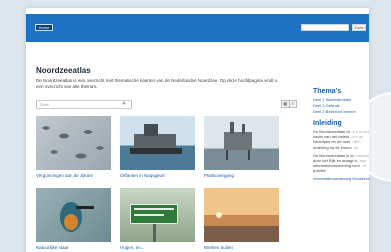 This screenshot has width=391, height=252. I want to click on photo-cracked-ground, so click(73, 143).